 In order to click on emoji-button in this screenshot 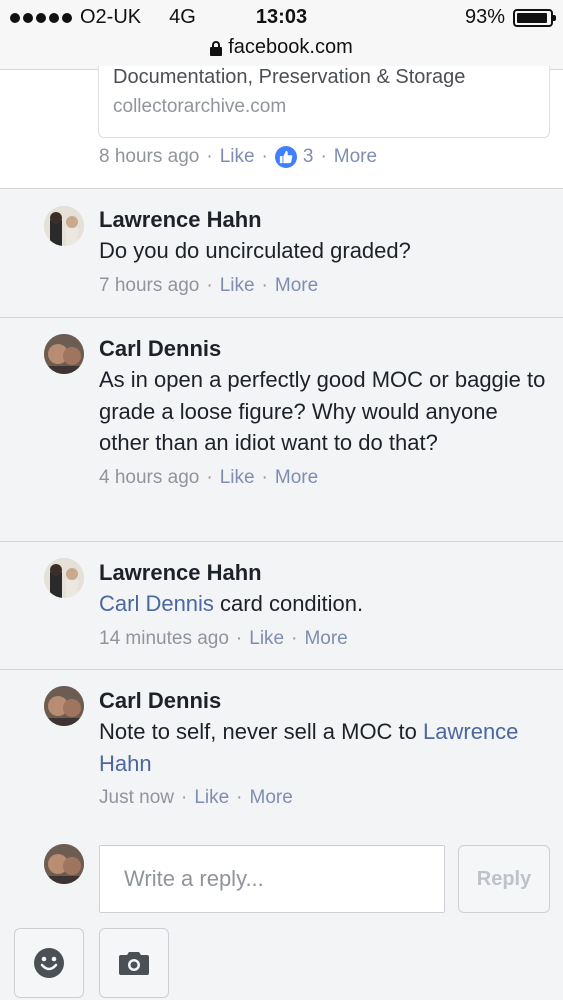, I will do `click(49, 963)`.